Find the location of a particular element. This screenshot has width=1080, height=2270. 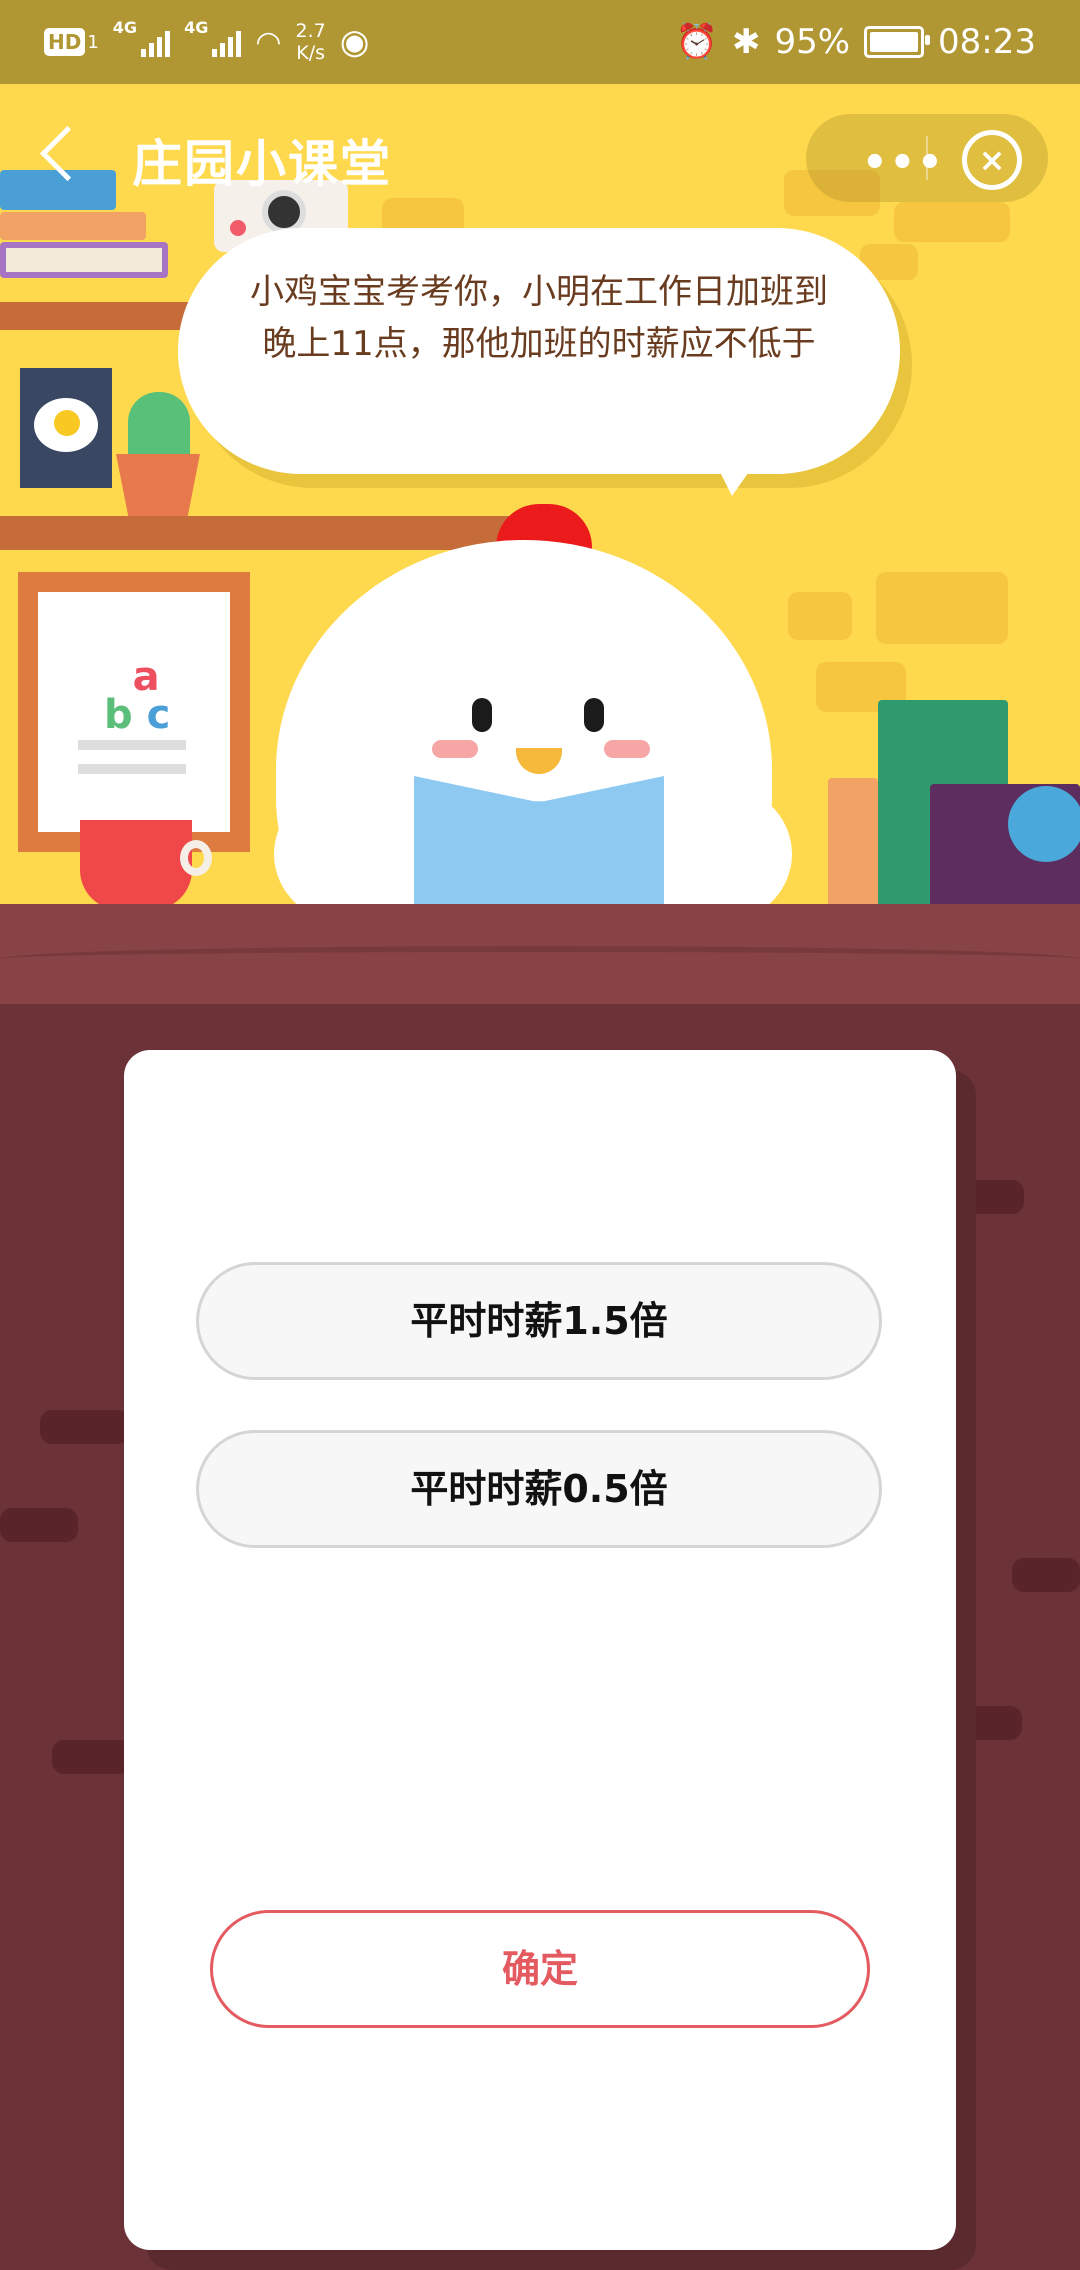

battery-percent: 95% is located at coordinates (812, 42).